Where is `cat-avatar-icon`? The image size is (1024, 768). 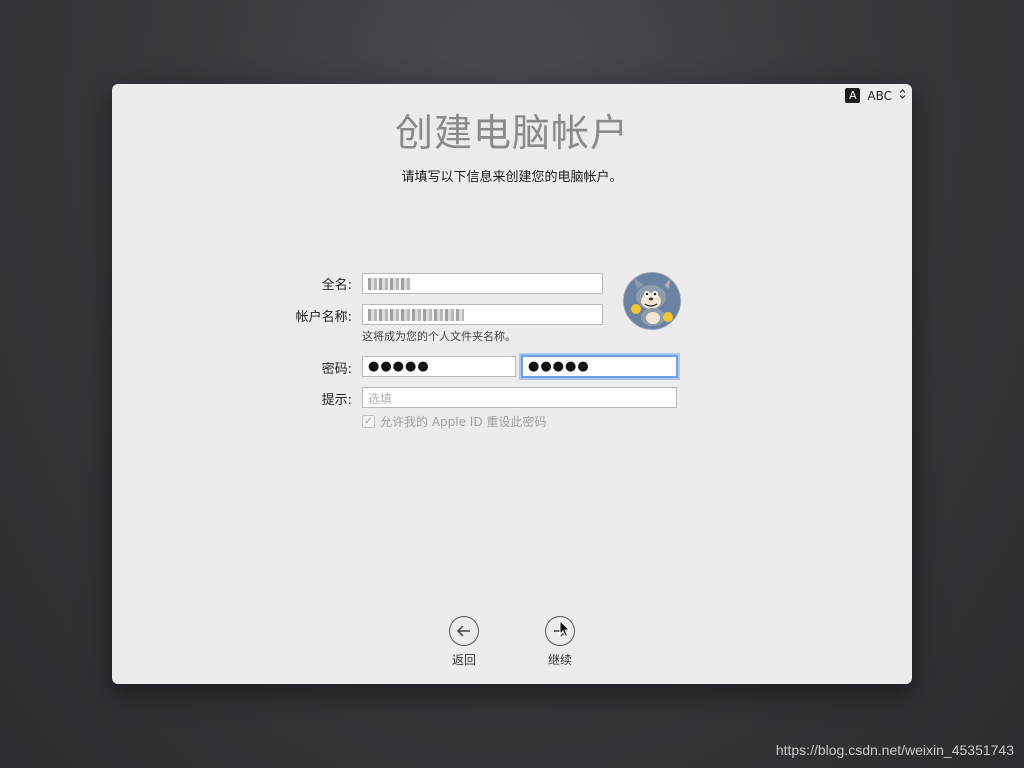
cat-avatar-icon is located at coordinates (652, 301).